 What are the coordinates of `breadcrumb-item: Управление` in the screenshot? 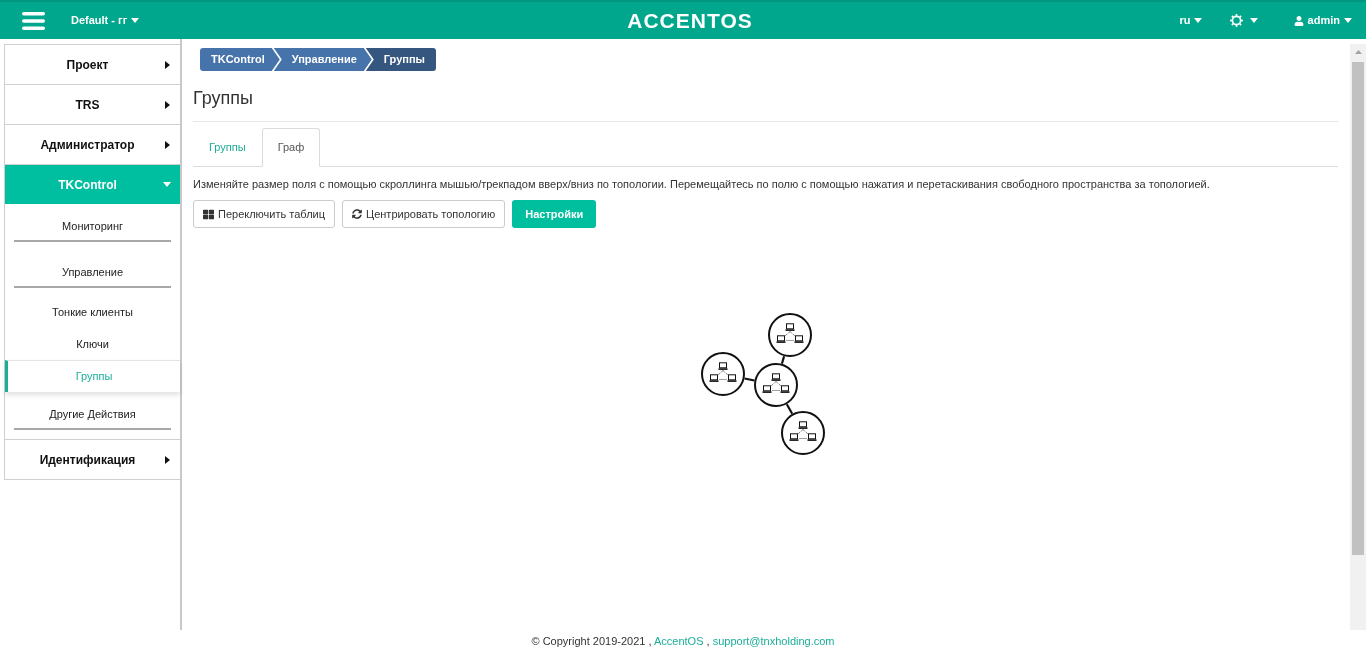 It's located at (322, 59).